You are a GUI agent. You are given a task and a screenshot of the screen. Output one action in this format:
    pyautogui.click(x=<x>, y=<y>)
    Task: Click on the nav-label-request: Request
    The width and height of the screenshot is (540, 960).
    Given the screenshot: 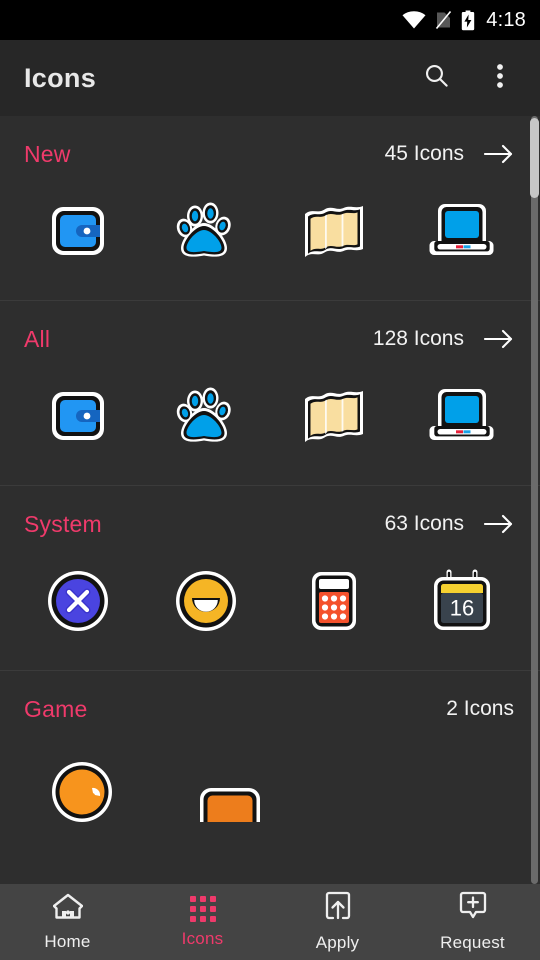 What is the action you would take?
    pyautogui.click(x=472, y=942)
    